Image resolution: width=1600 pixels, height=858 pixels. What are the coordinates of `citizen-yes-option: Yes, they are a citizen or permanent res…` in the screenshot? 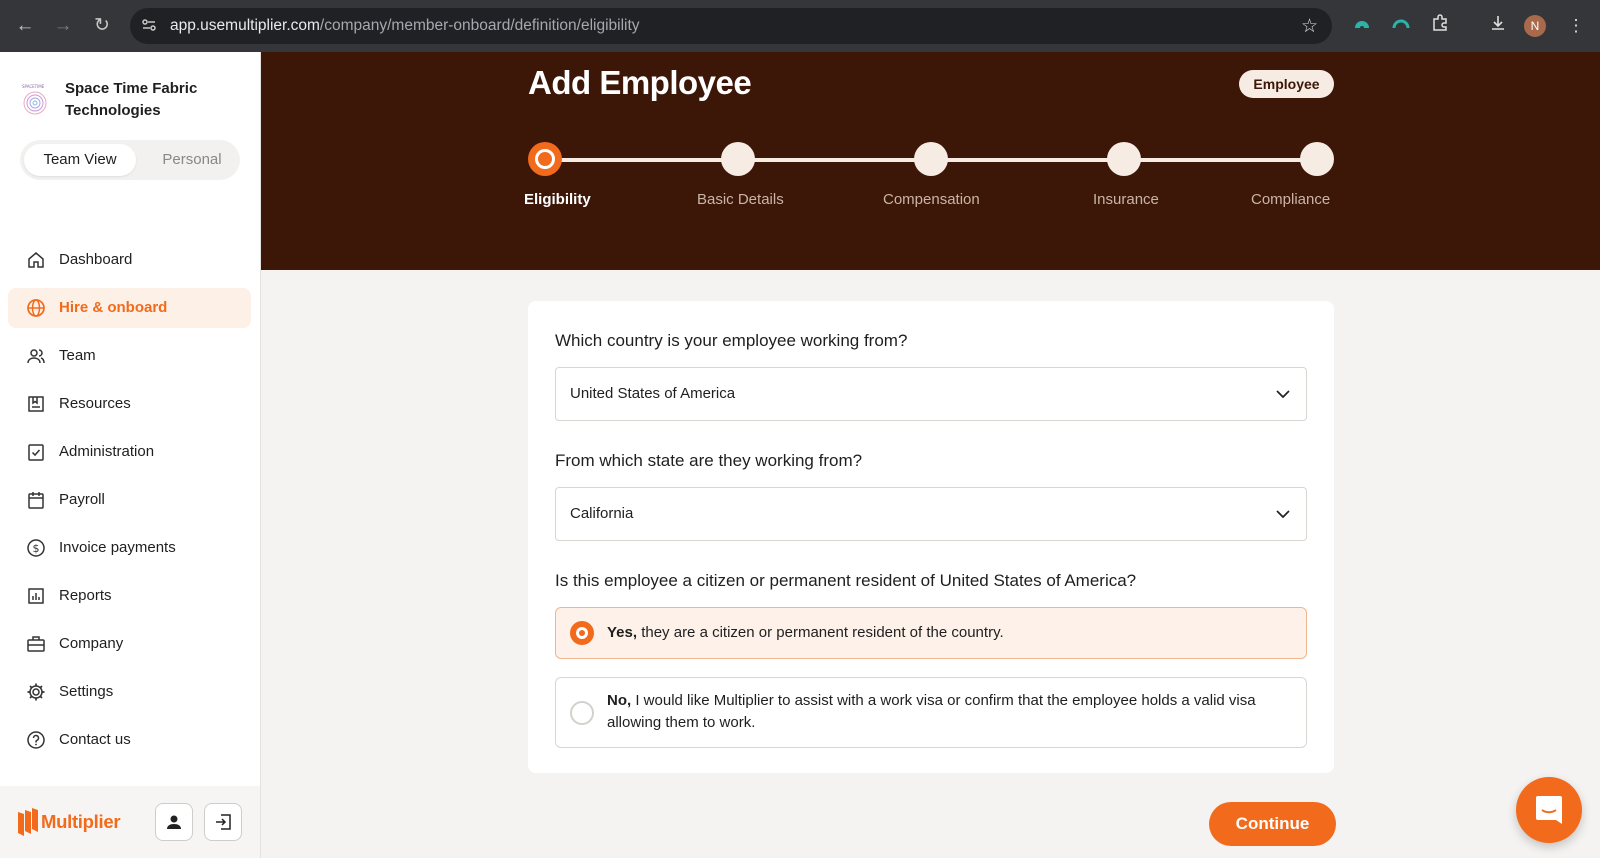 It's located at (931, 633).